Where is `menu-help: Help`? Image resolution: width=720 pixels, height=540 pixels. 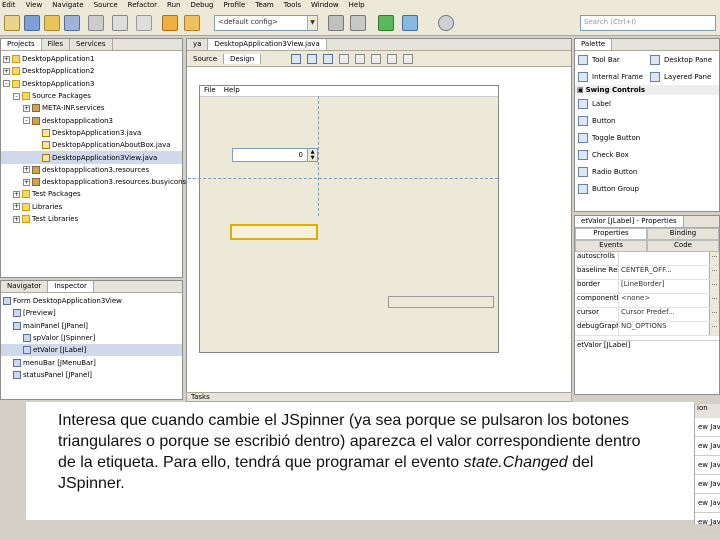 menu-help: Help is located at coordinates (357, 5).